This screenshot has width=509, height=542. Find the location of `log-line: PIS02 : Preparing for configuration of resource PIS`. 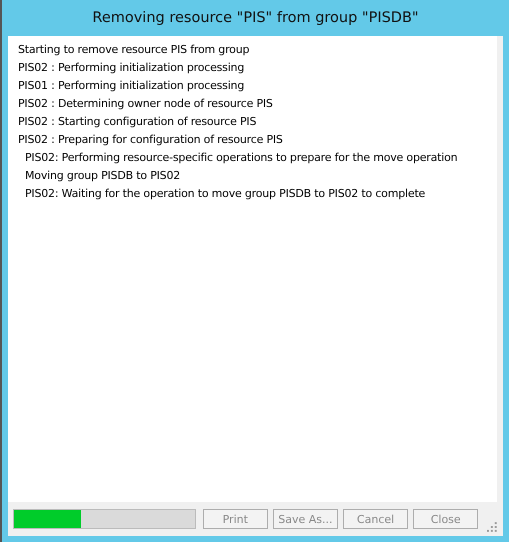

log-line: PIS02 : Preparing for configuration of resource PIS is located at coordinates (151, 140).